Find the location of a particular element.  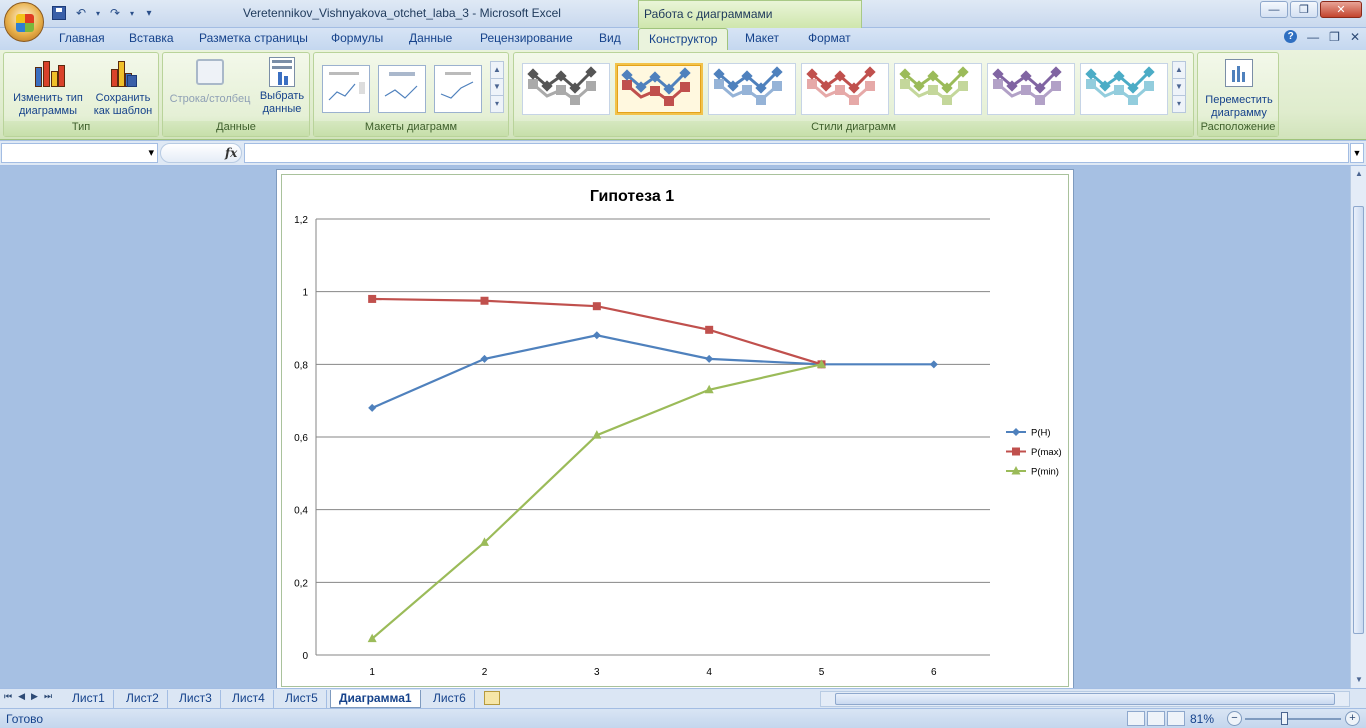

sheet-tab: Лист5 is located at coordinates (302, 699).